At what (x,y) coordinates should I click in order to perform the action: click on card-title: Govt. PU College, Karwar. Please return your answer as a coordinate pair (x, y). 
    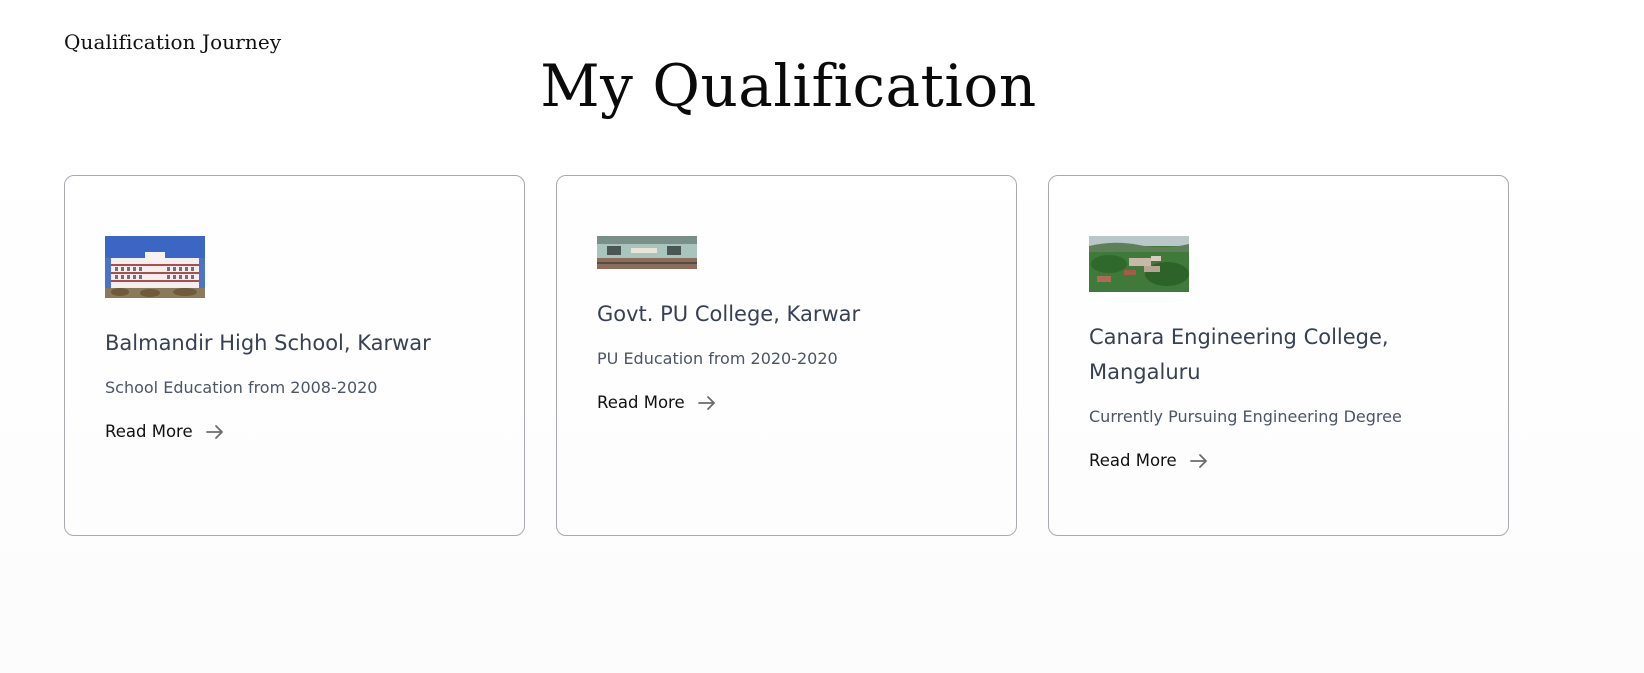
    Looking at the image, I should click on (729, 314).